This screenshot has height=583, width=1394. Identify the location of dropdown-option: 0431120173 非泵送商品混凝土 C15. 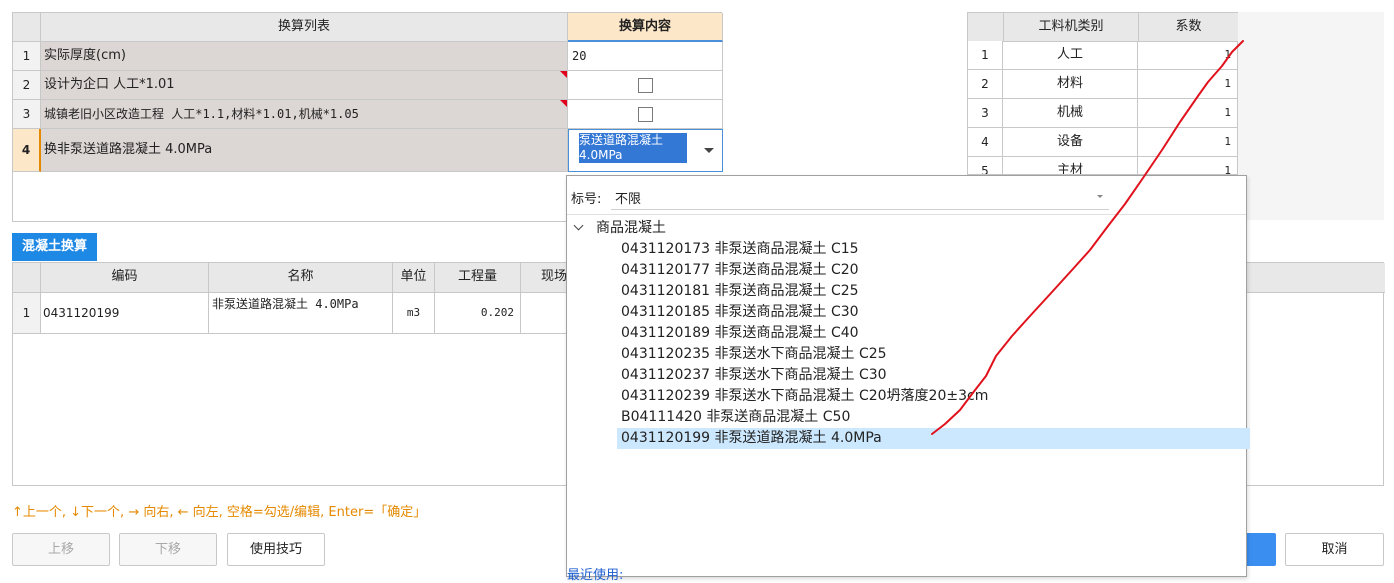
(738, 249).